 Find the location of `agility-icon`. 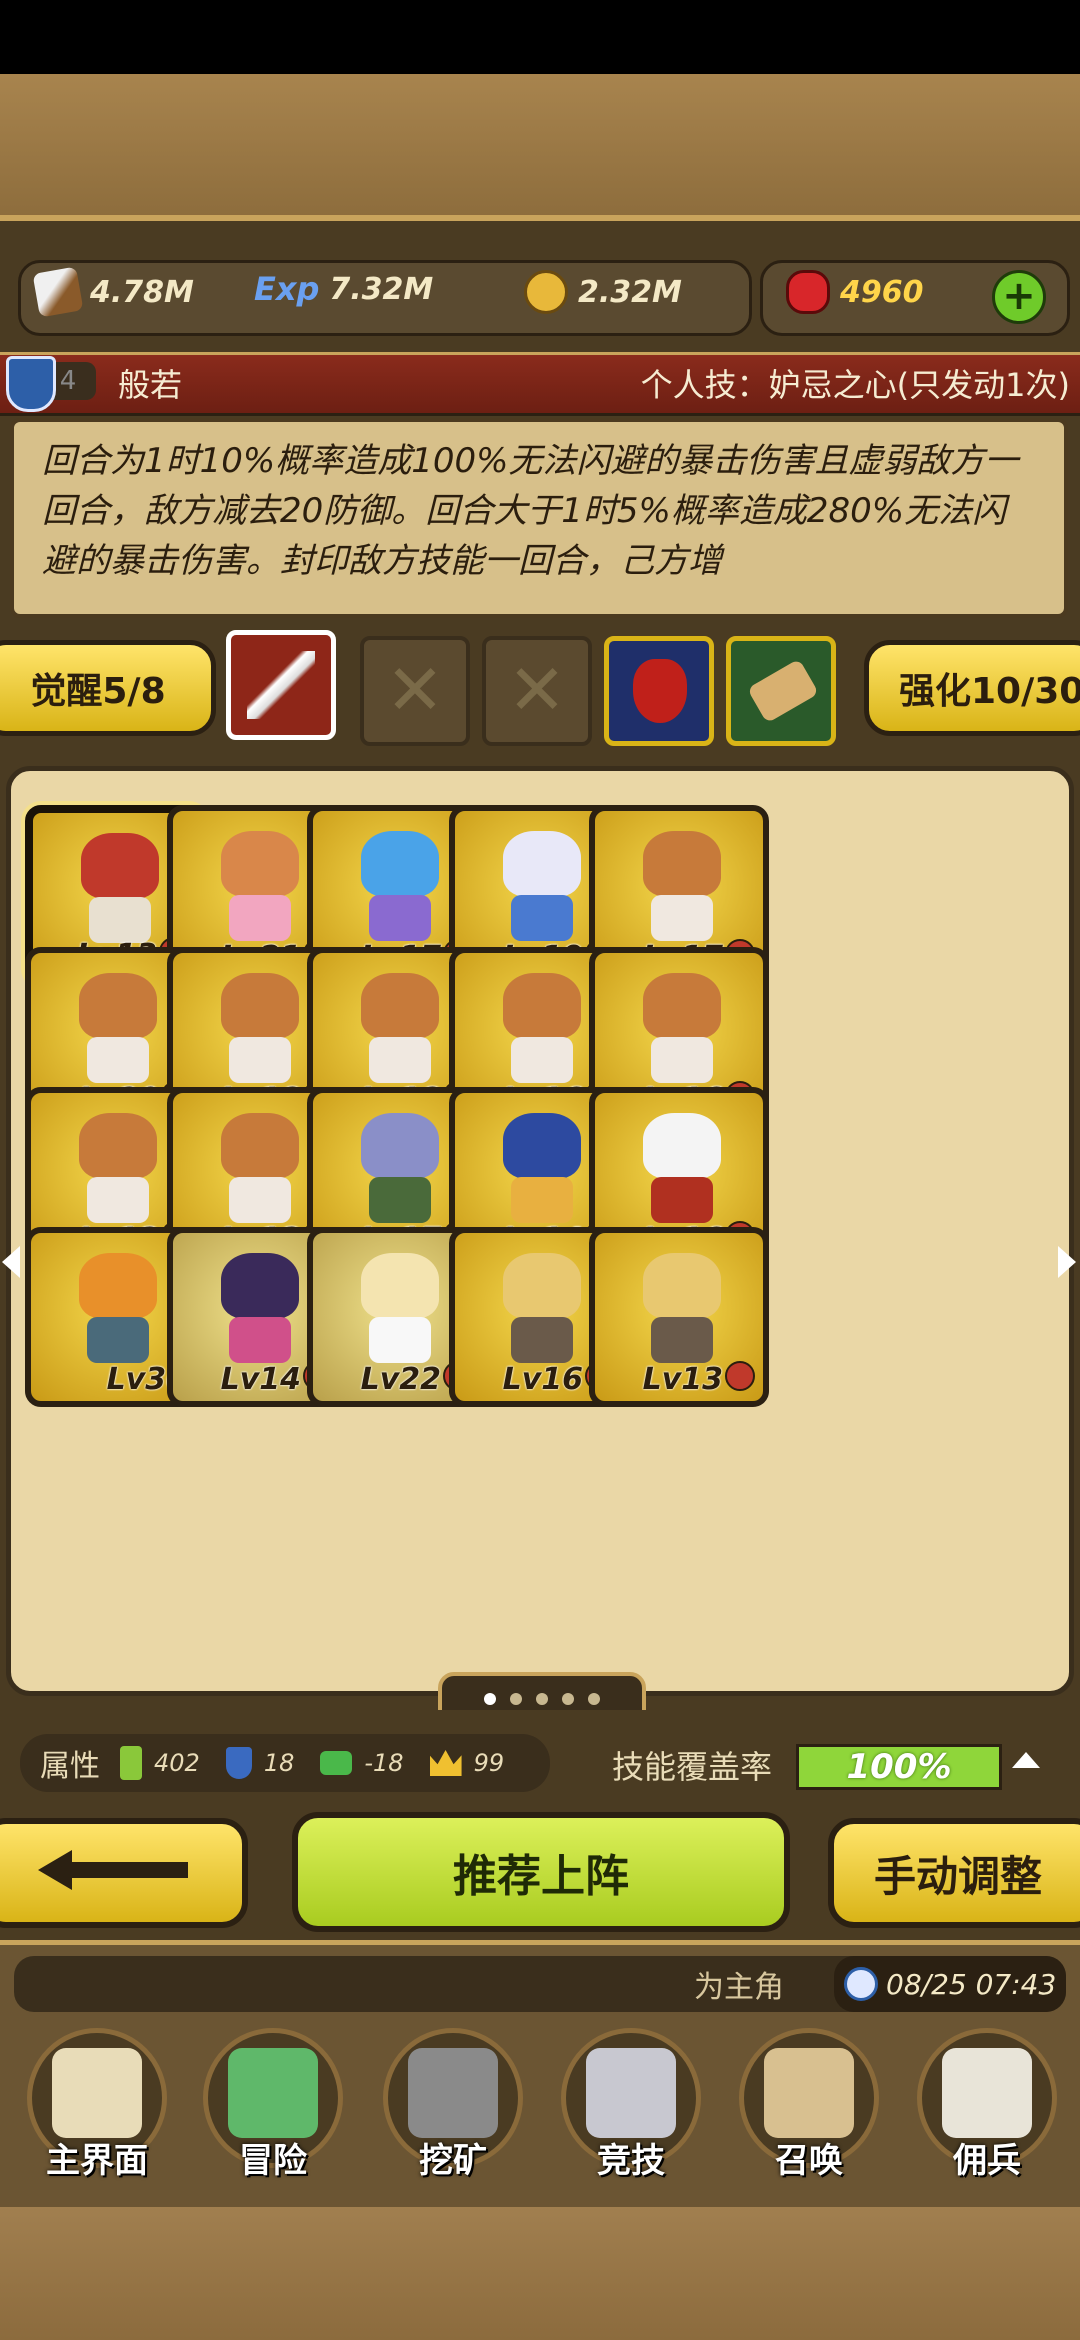

agility-icon is located at coordinates (131, 1763).